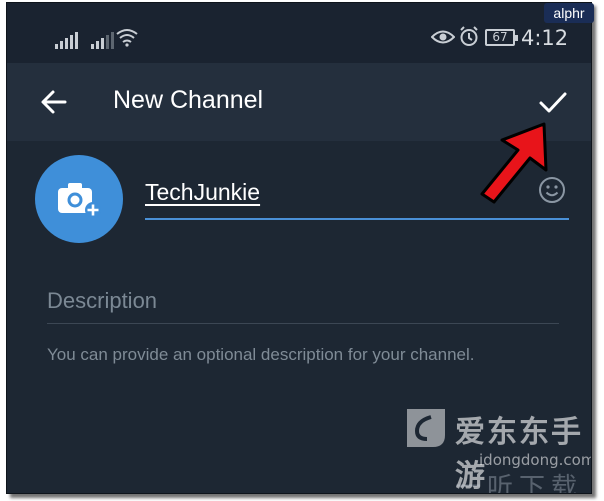  I want to click on wifi-icon, so click(127, 38).